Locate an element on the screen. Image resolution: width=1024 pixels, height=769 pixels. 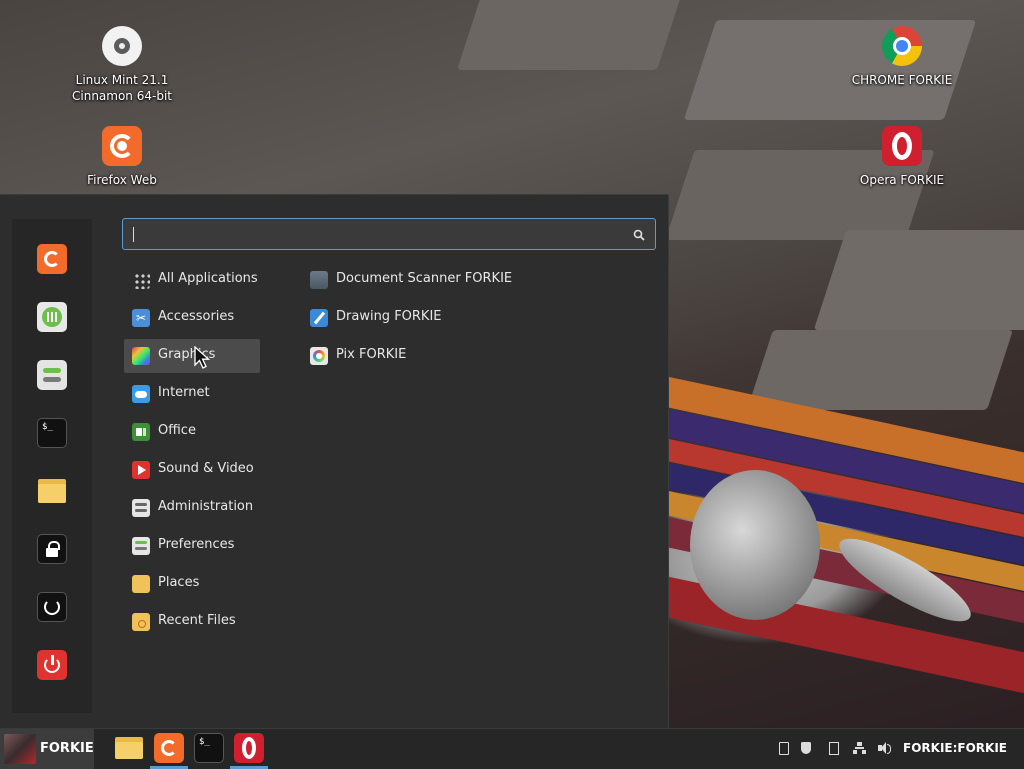
volume-icon is located at coordinates (884, 748).